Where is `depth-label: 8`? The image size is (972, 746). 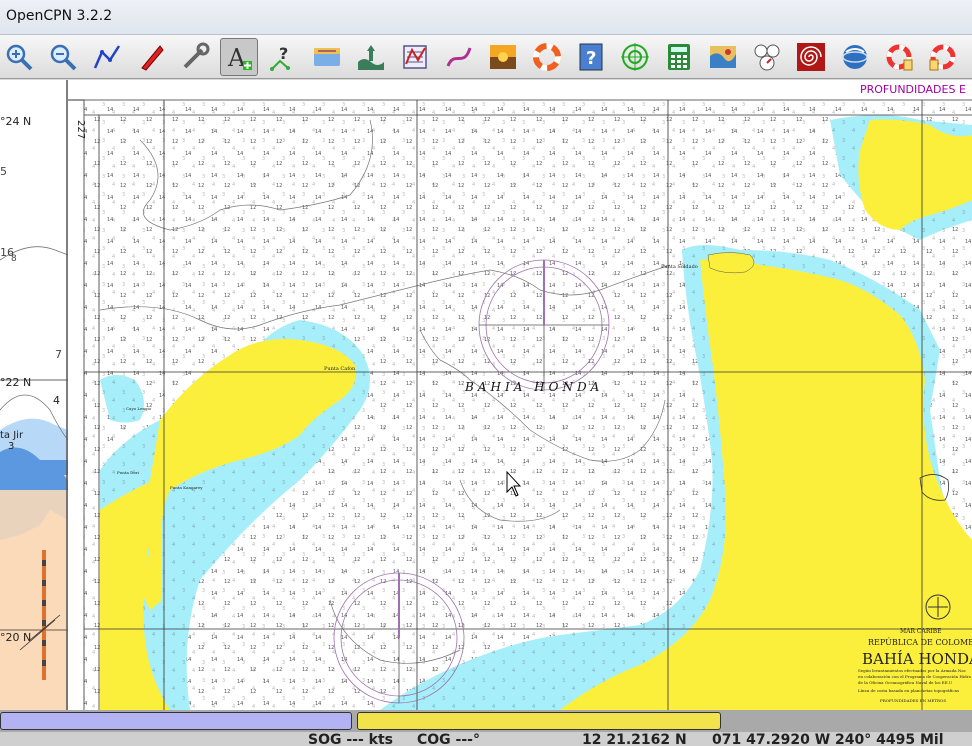
depth-label: 8 is located at coordinates (14, 259).